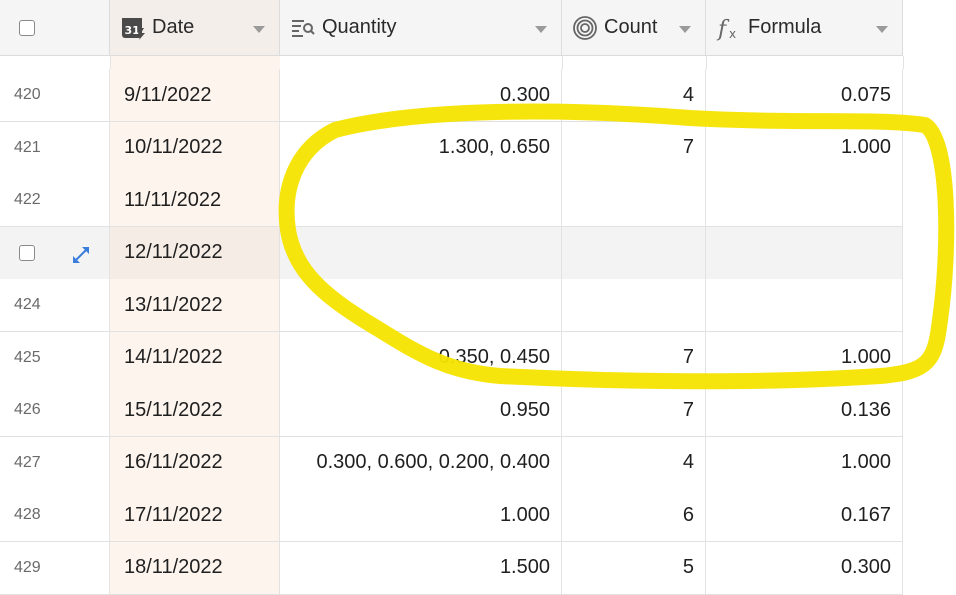 This screenshot has width=956, height=595. What do you see at coordinates (27, 409) in the screenshot?
I see `row-number: 426` at bounding box center [27, 409].